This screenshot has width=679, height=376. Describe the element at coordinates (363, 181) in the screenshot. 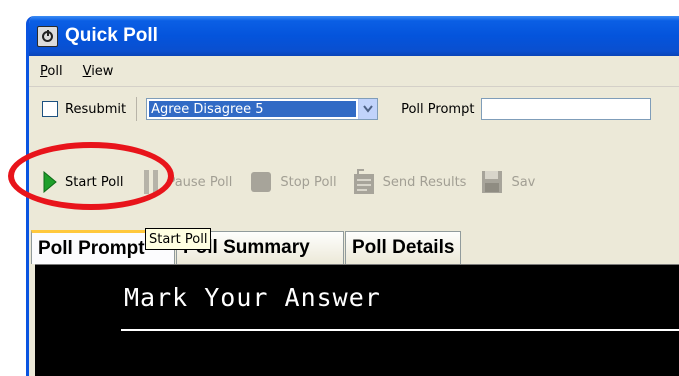

I see `send-results-icon` at that location.